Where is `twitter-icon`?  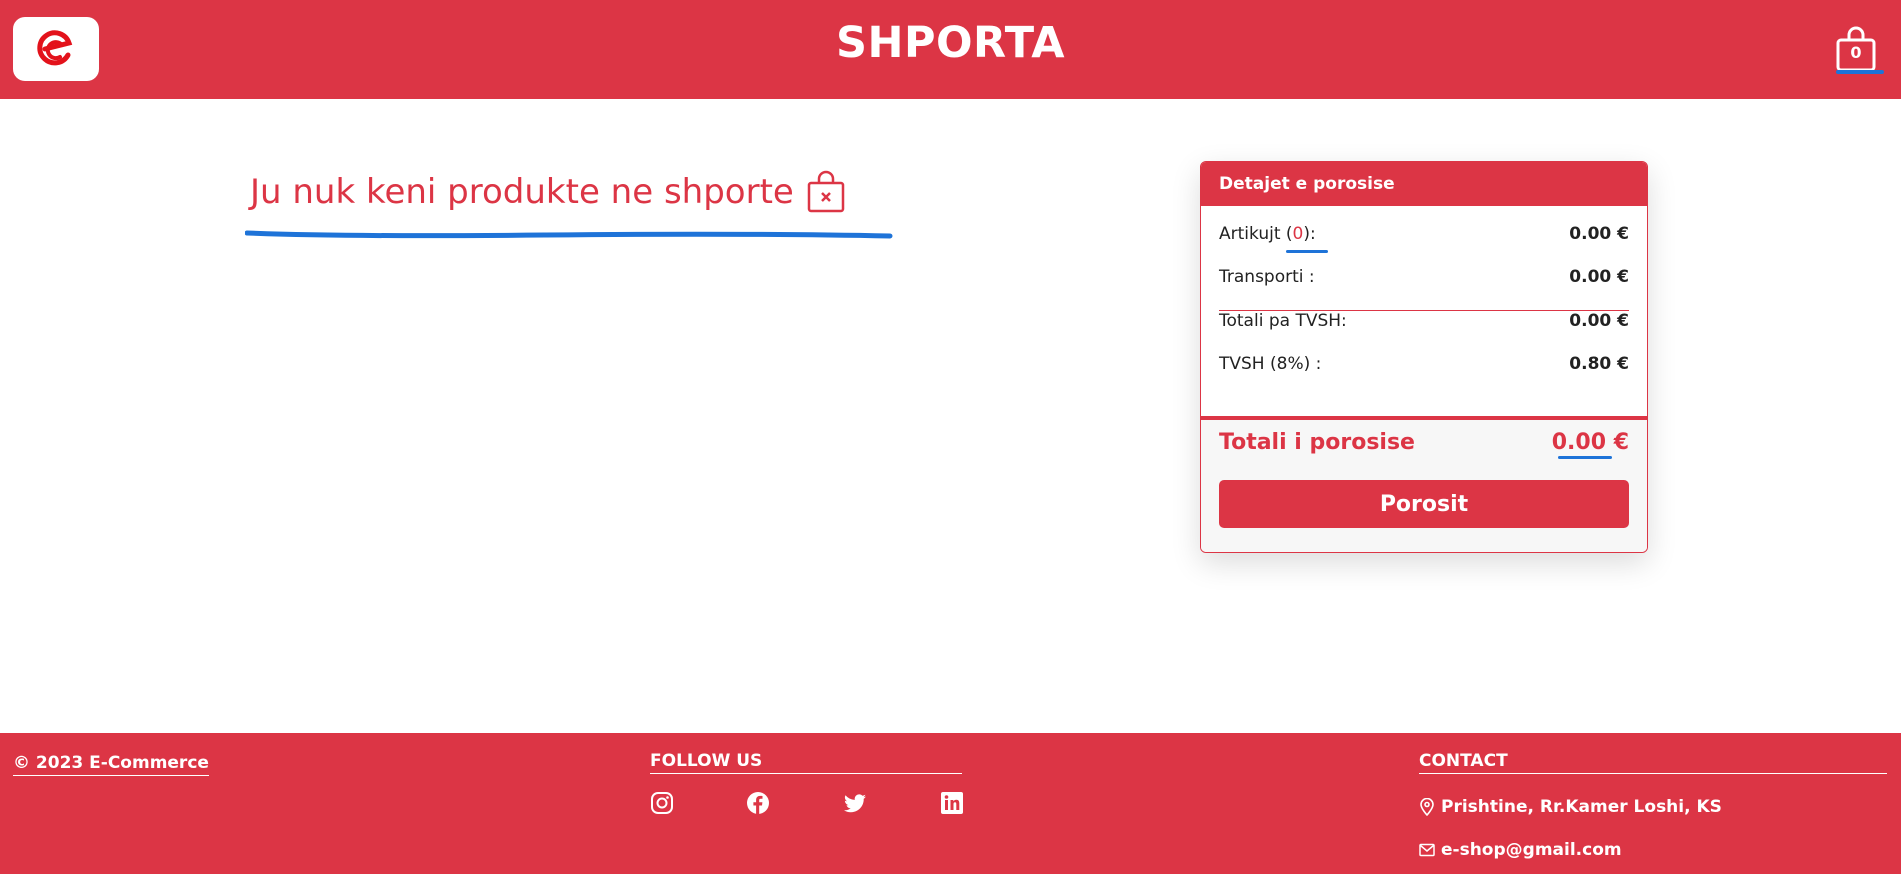 twitter-icon is located at coordinates (855, 803).